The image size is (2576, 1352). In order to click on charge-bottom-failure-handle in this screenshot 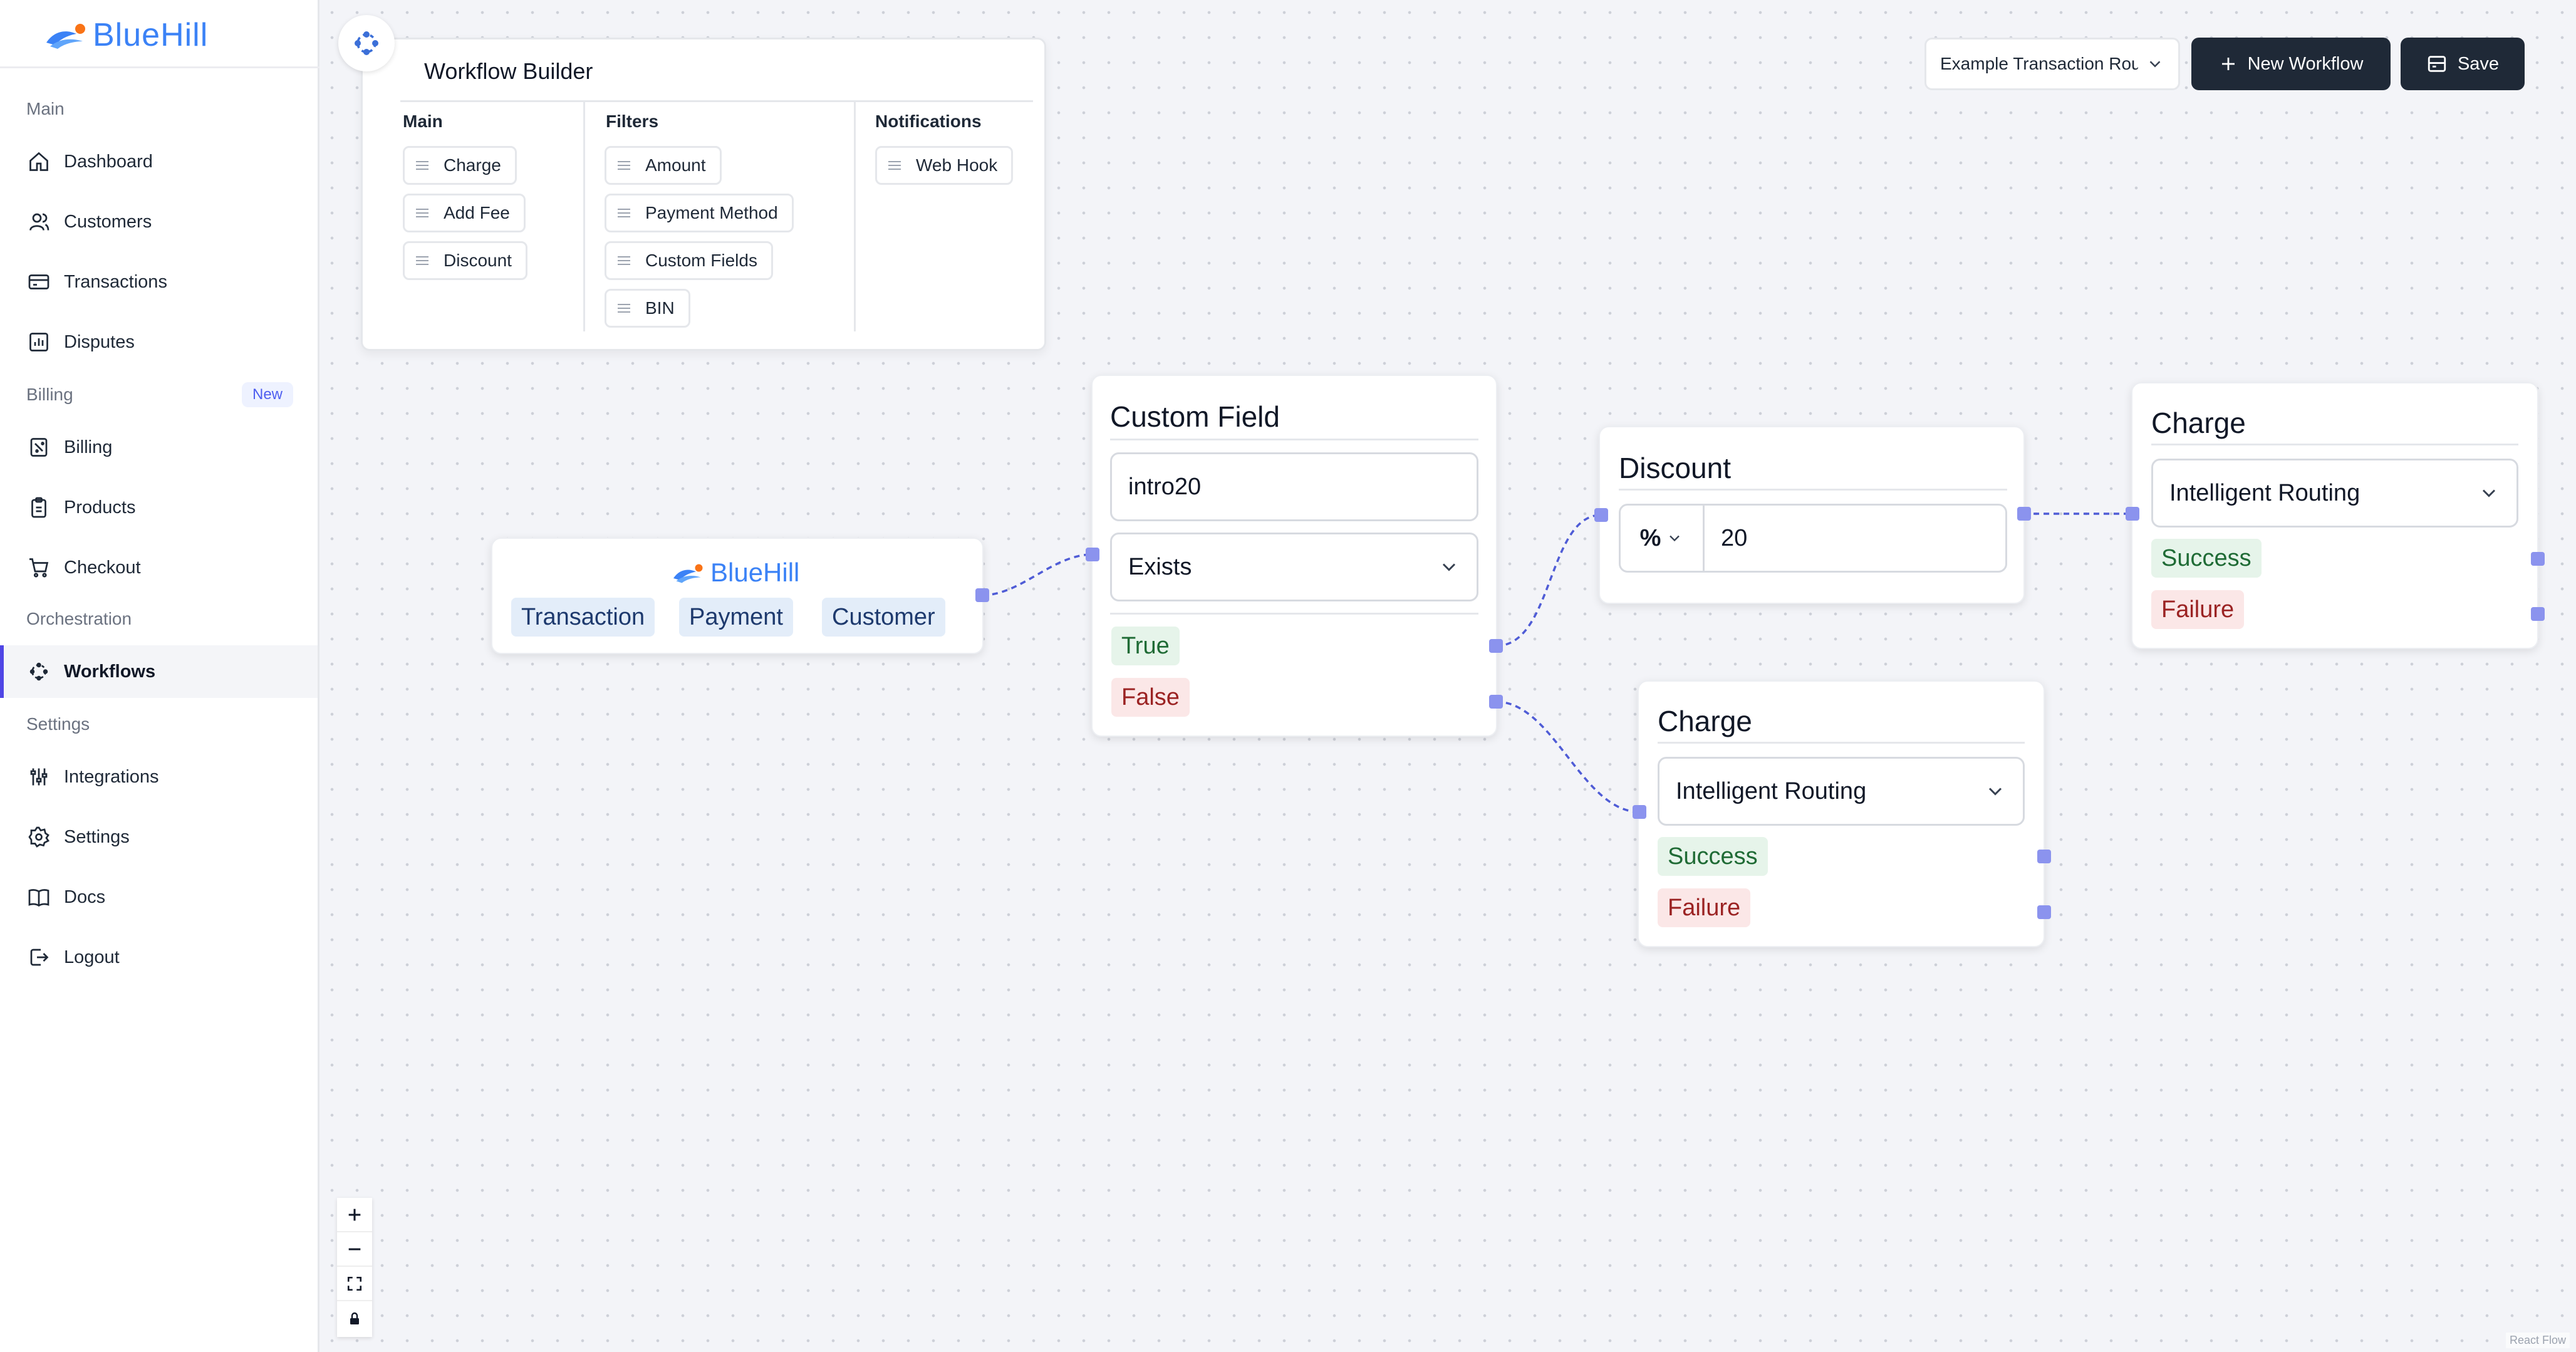, I will do `click(2044, 912)`.